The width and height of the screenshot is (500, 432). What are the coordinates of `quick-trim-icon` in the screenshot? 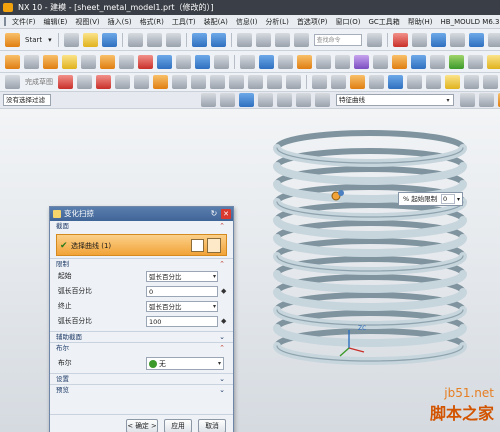 It's located at (255, 82).